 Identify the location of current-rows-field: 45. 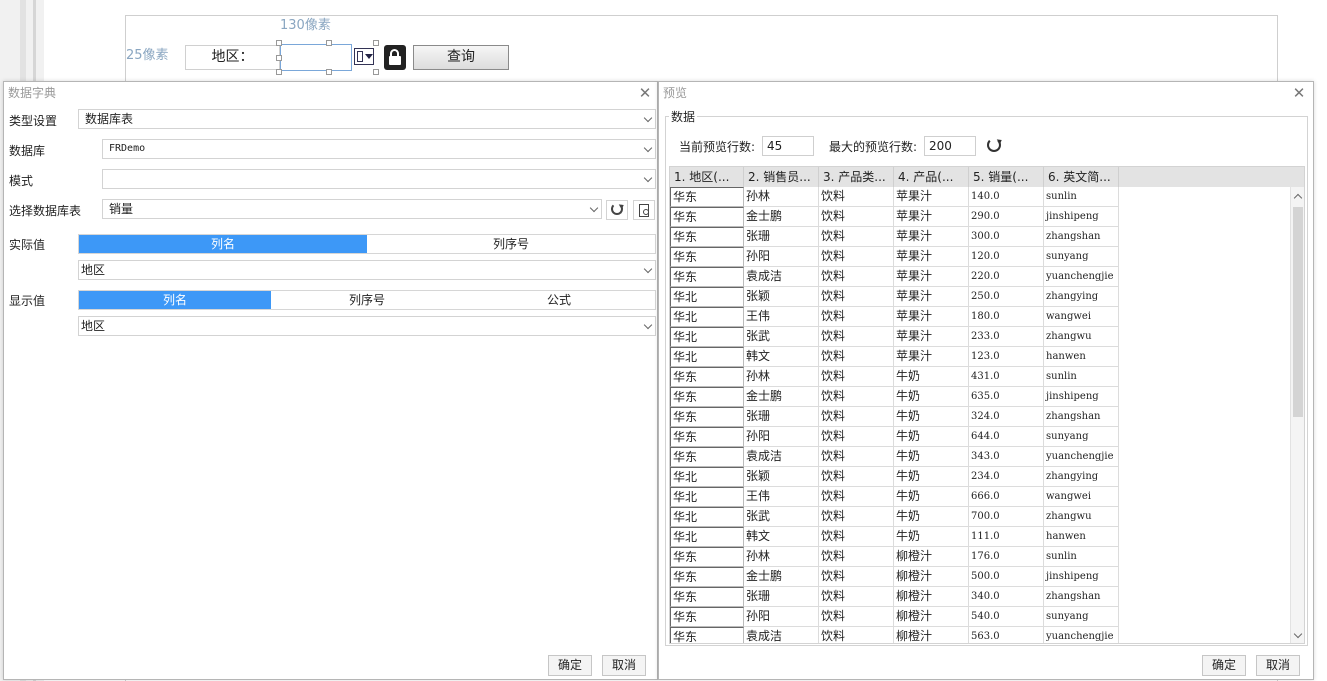
(788, 146).